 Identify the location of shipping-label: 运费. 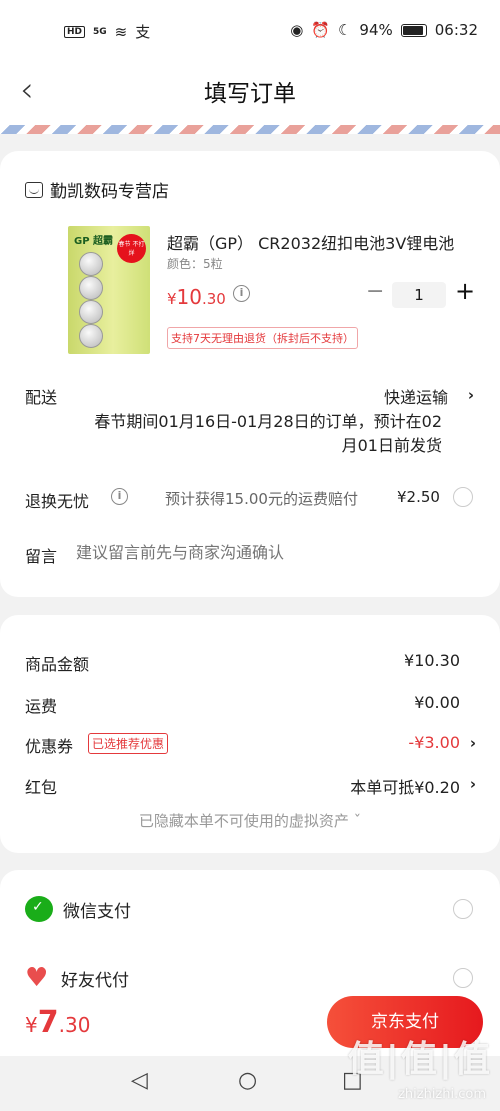
(41, 706).